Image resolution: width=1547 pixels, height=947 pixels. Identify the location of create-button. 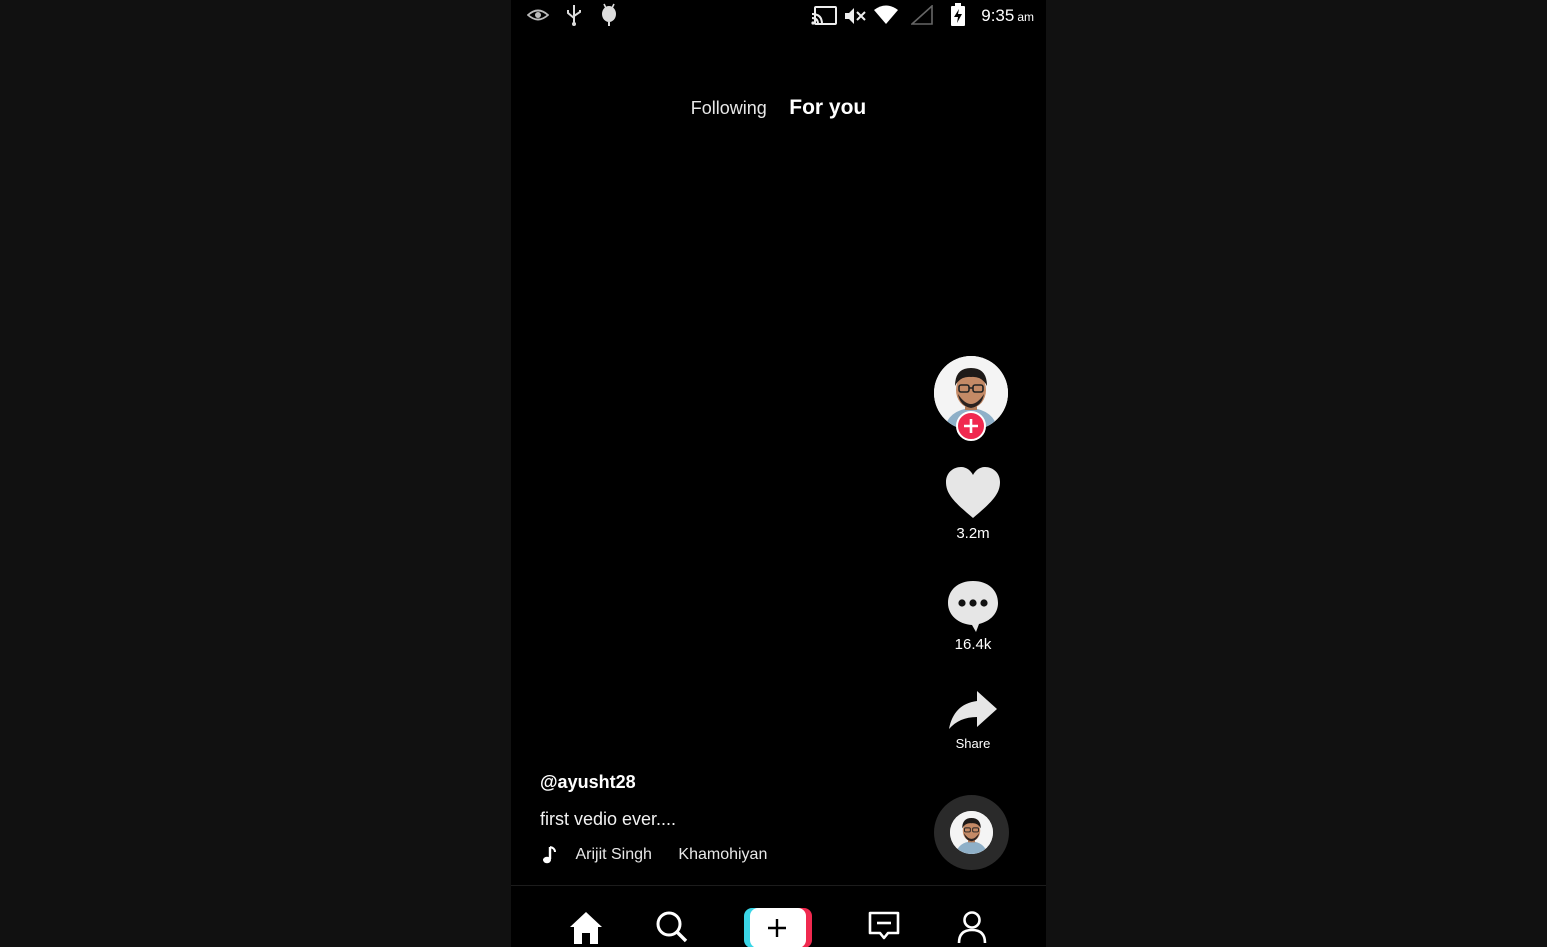
(778, 927).